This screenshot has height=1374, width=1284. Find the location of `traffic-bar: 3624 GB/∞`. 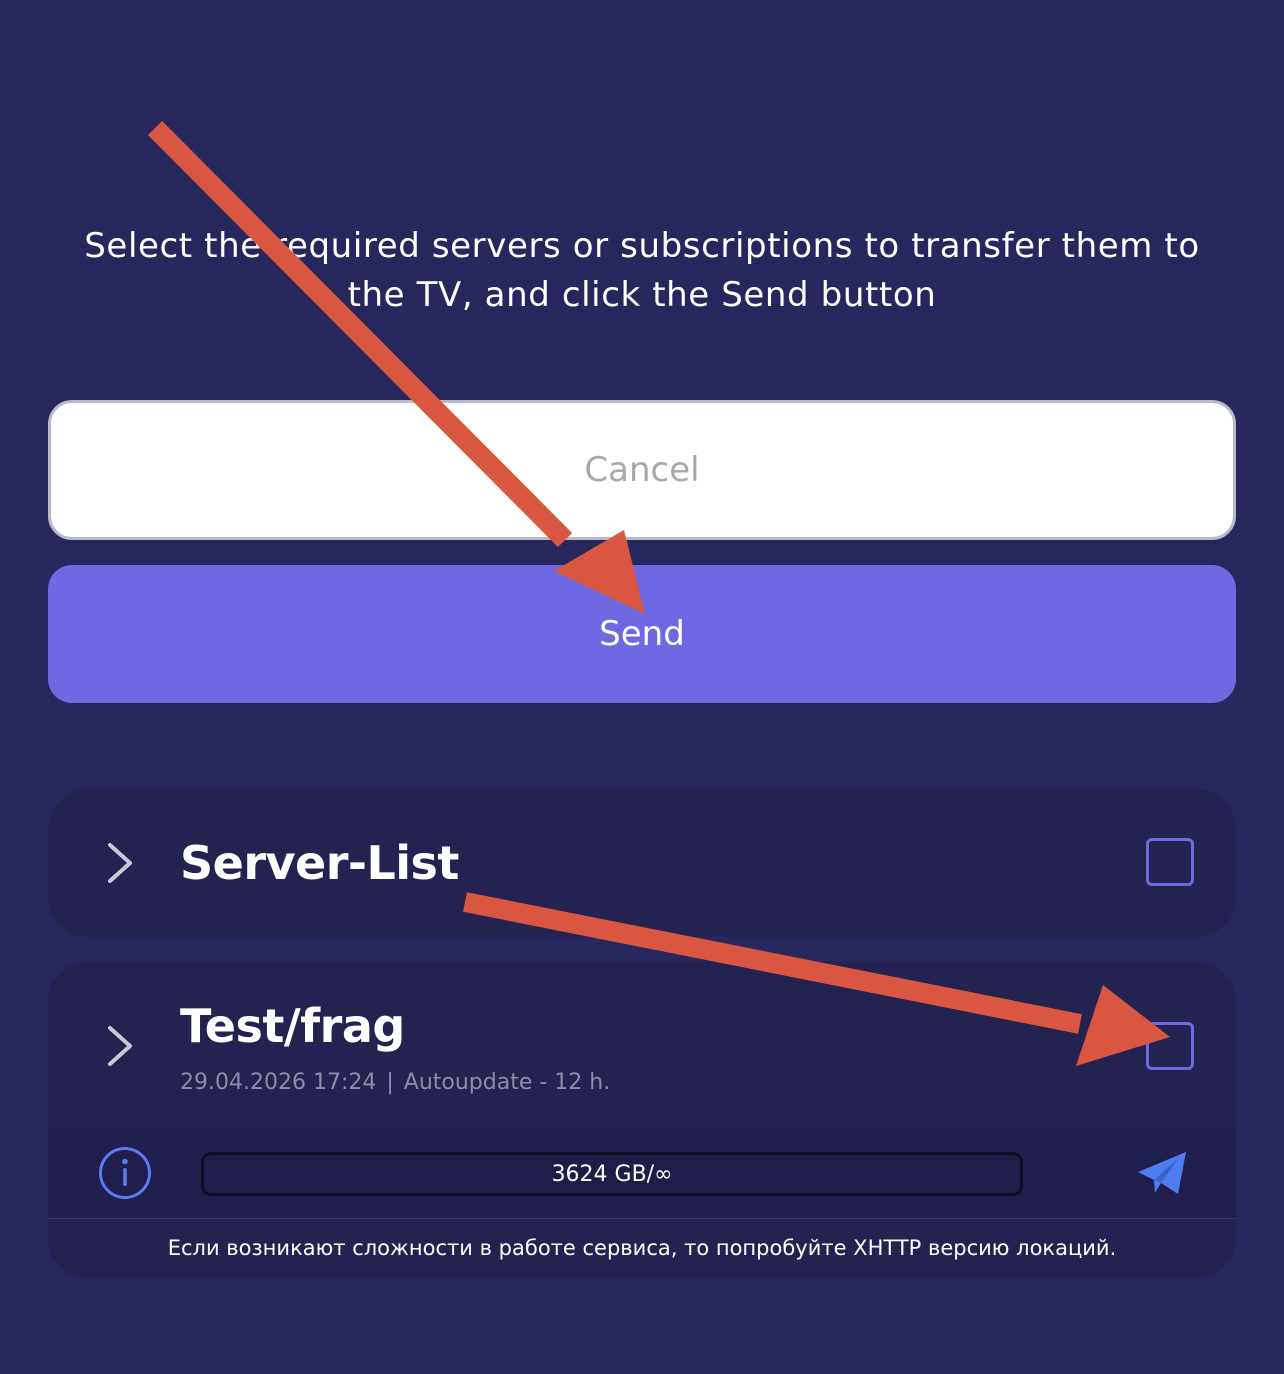

traffic-bar: 3624 GB/∞ is located at coordinates (642, 1173).